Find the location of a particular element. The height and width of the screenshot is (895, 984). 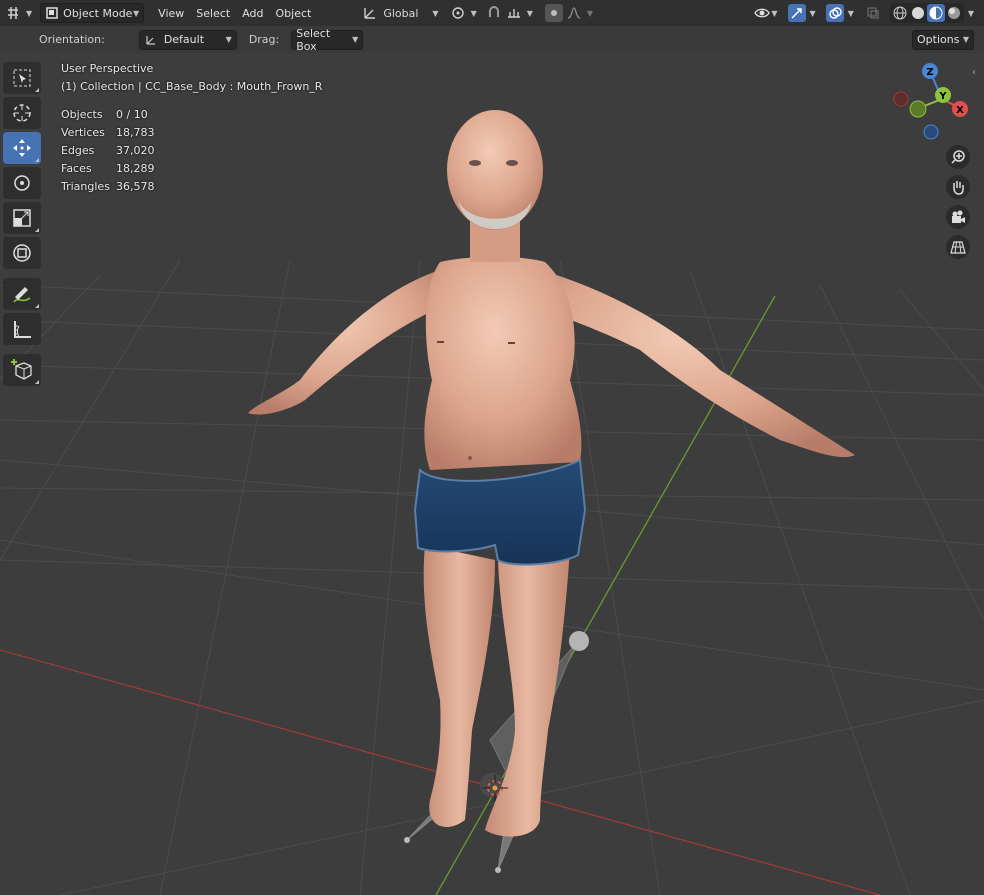

add-cube-icon is located at coordinates (21, 369).